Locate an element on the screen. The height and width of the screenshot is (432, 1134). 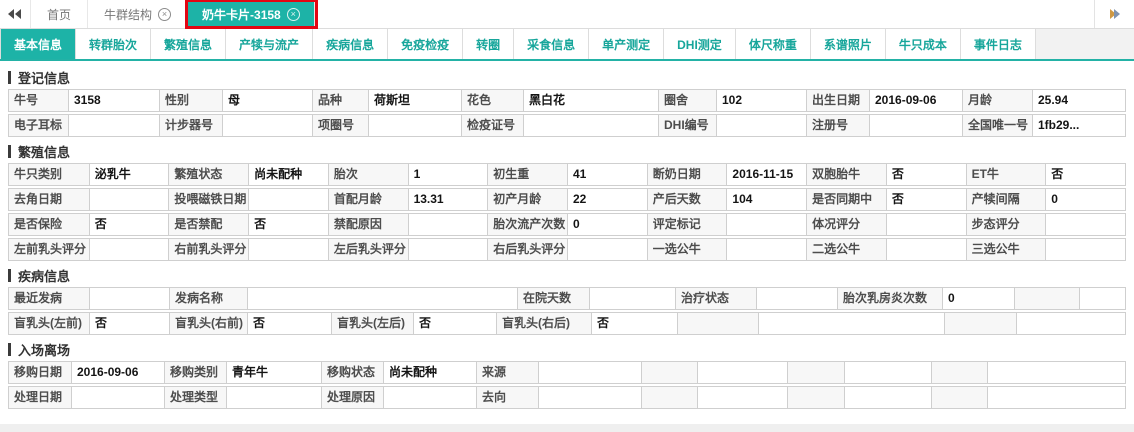
field-label: 去向 is located at coordinates (507, 397).